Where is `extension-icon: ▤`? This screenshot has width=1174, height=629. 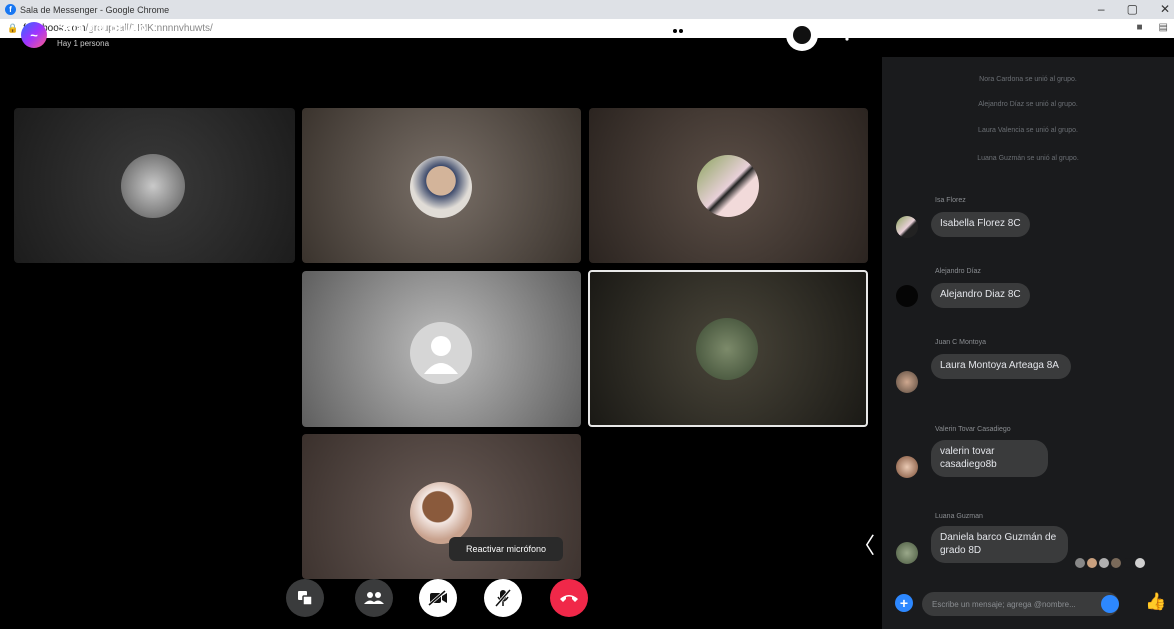
extension-icon: ▤ is located at coordinates (1163, 27).